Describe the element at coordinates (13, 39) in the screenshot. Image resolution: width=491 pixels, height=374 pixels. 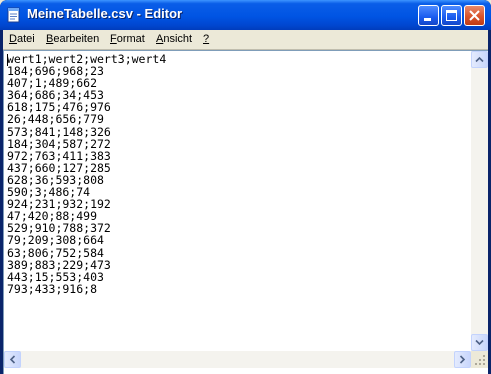
I see `menu-datei-accelerator: D` at that location.